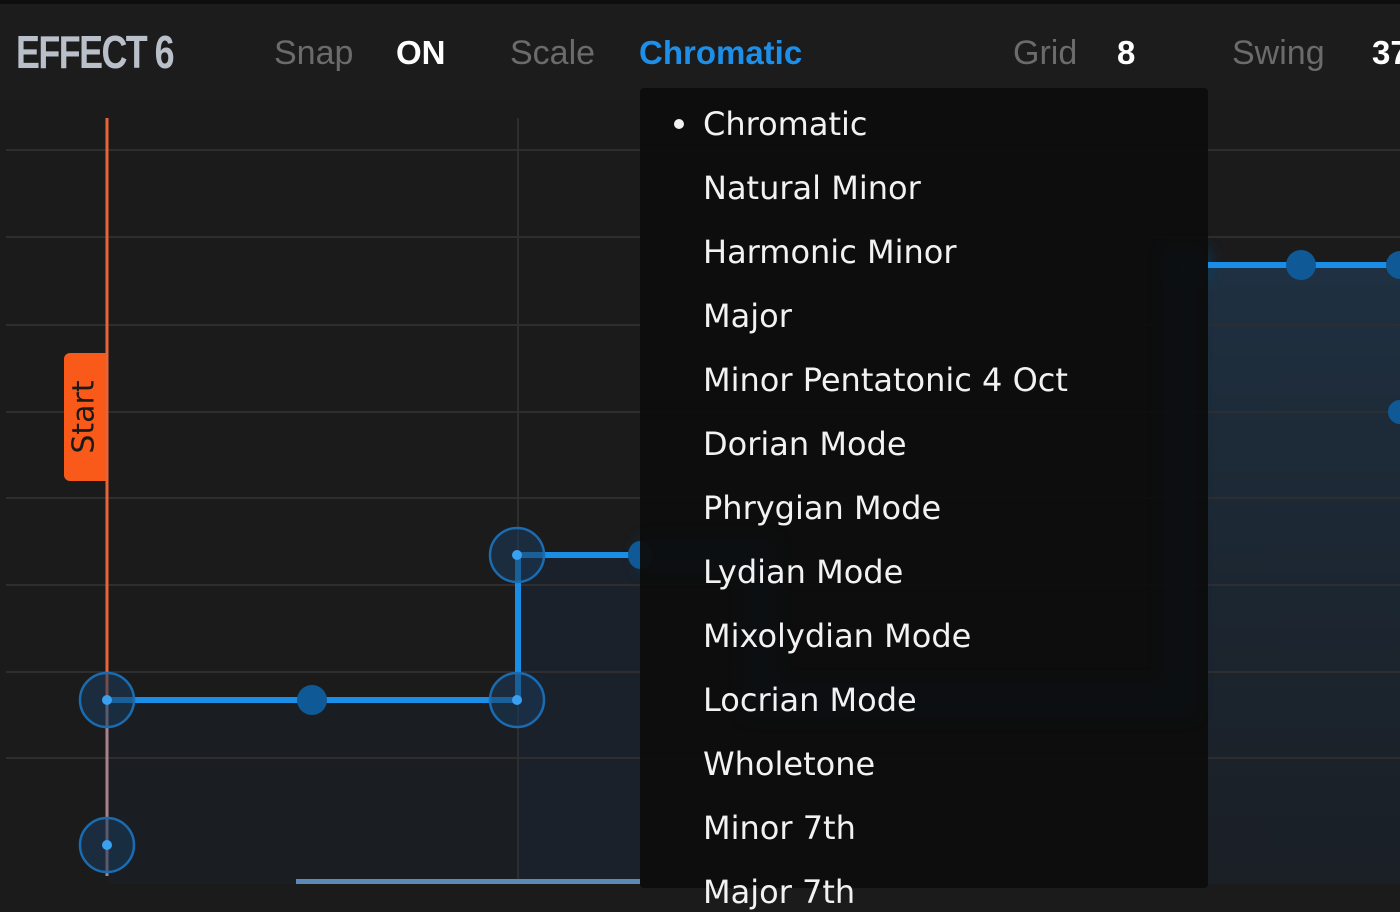 The height and width of the screenshot is (912, 1400). I want to click on scale-menu-item-chromatic: Chromatic, so click(785, 124).